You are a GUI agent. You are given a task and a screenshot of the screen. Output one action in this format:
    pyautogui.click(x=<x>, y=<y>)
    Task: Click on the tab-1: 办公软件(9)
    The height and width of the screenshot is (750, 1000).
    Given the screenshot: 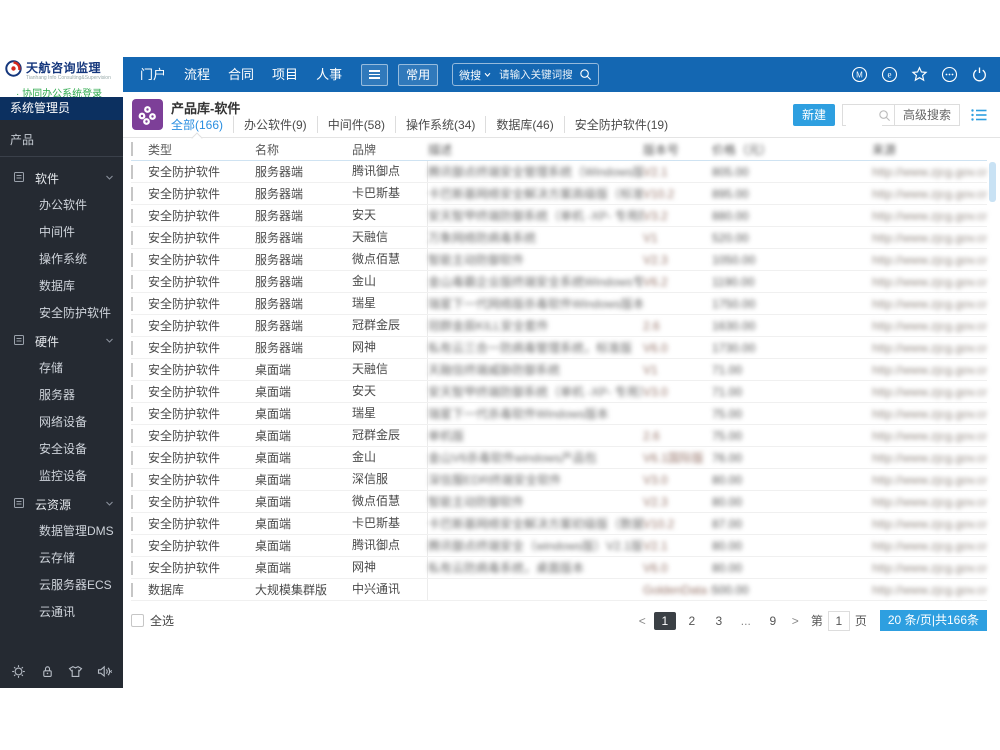 What is the action you would take?
    pyautogui.click(x=275, y=124)
    